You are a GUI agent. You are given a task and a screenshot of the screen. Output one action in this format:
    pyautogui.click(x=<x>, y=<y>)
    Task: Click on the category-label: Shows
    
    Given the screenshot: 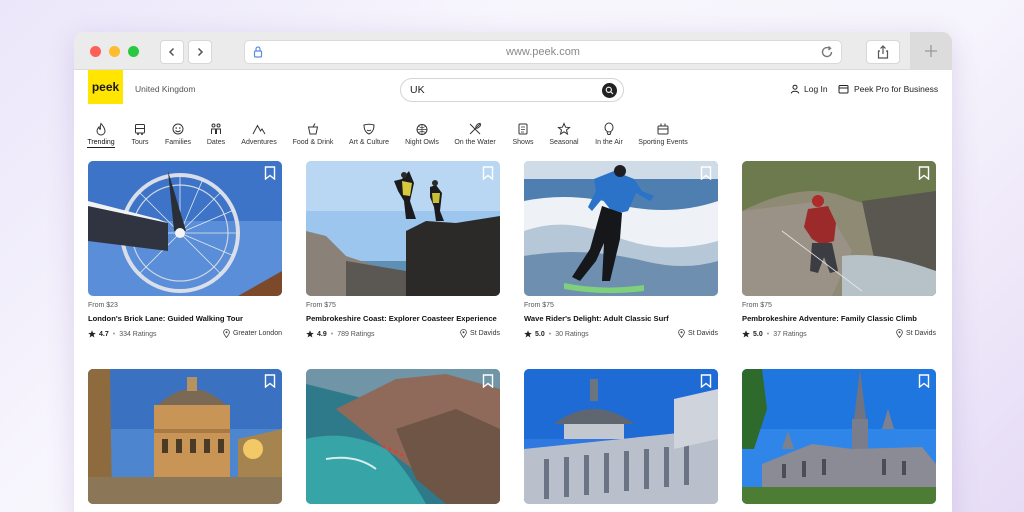 What is the action you would take?
    pyautogui.click(x=523, y=142)
    